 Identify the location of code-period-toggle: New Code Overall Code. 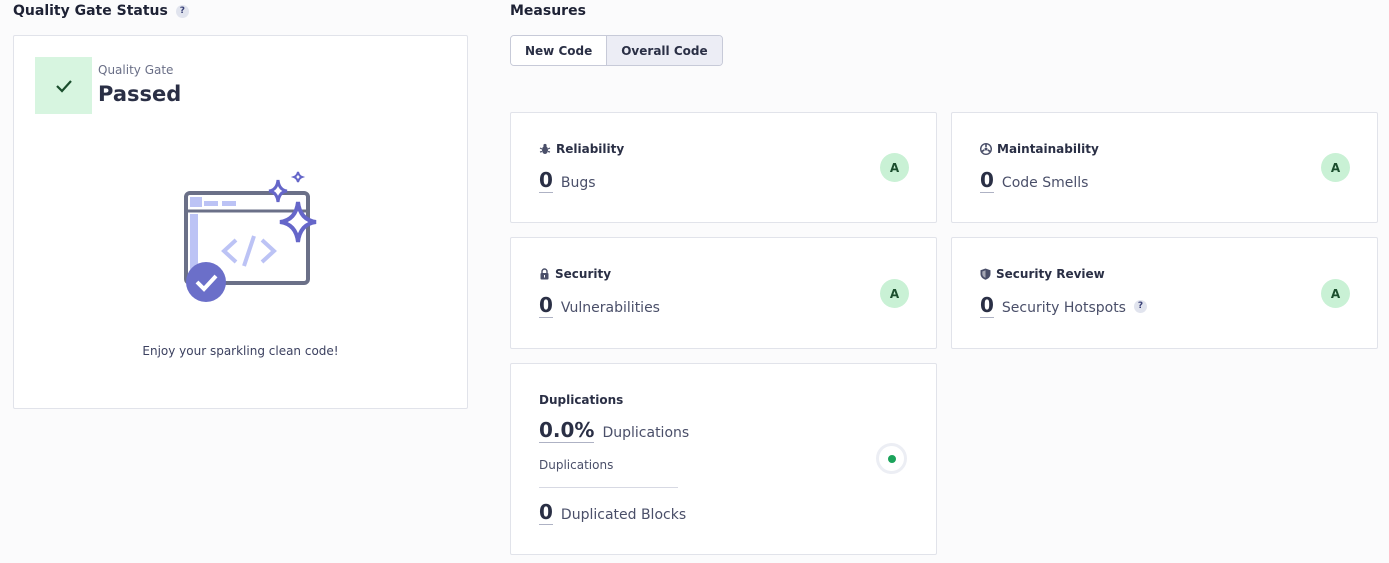
(616, 50).